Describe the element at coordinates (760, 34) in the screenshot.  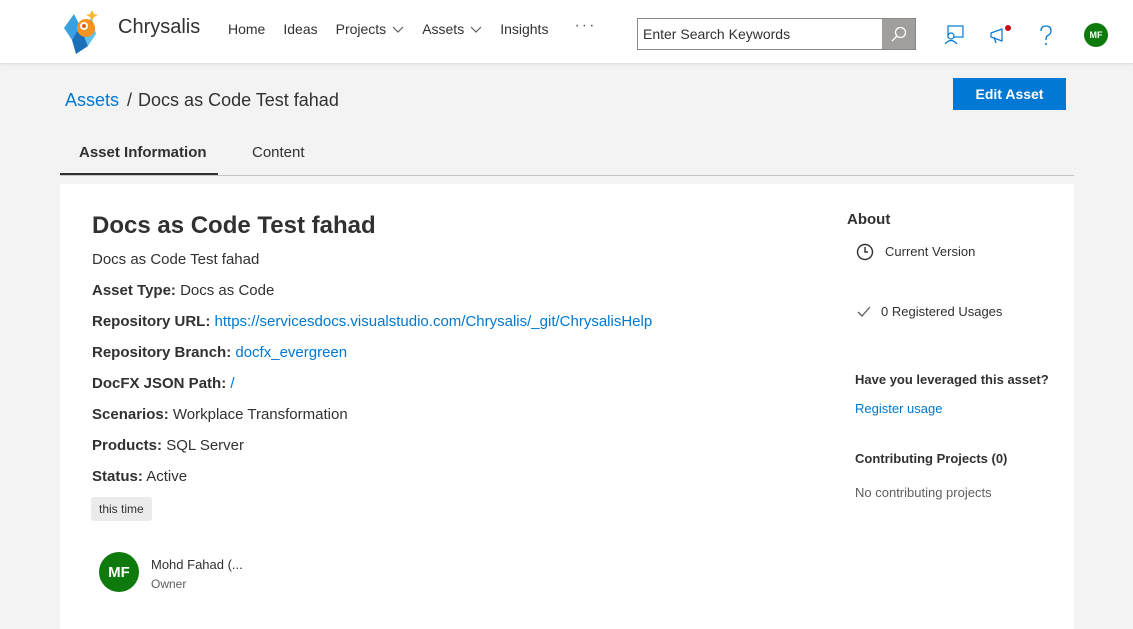
I see `search-input` at that location.